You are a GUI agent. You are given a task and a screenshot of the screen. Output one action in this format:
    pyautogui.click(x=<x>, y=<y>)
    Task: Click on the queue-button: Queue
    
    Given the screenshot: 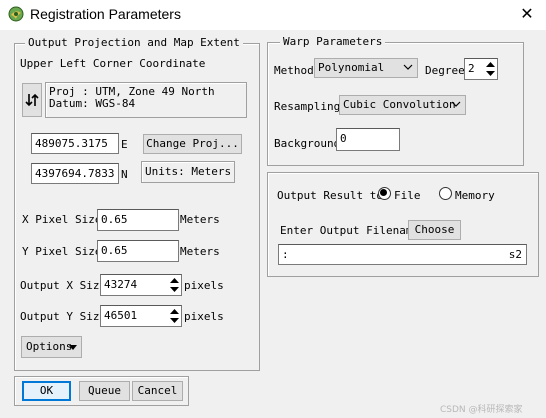 What is the action you would take?
    pyautogui.click(x=104, y=391)
    